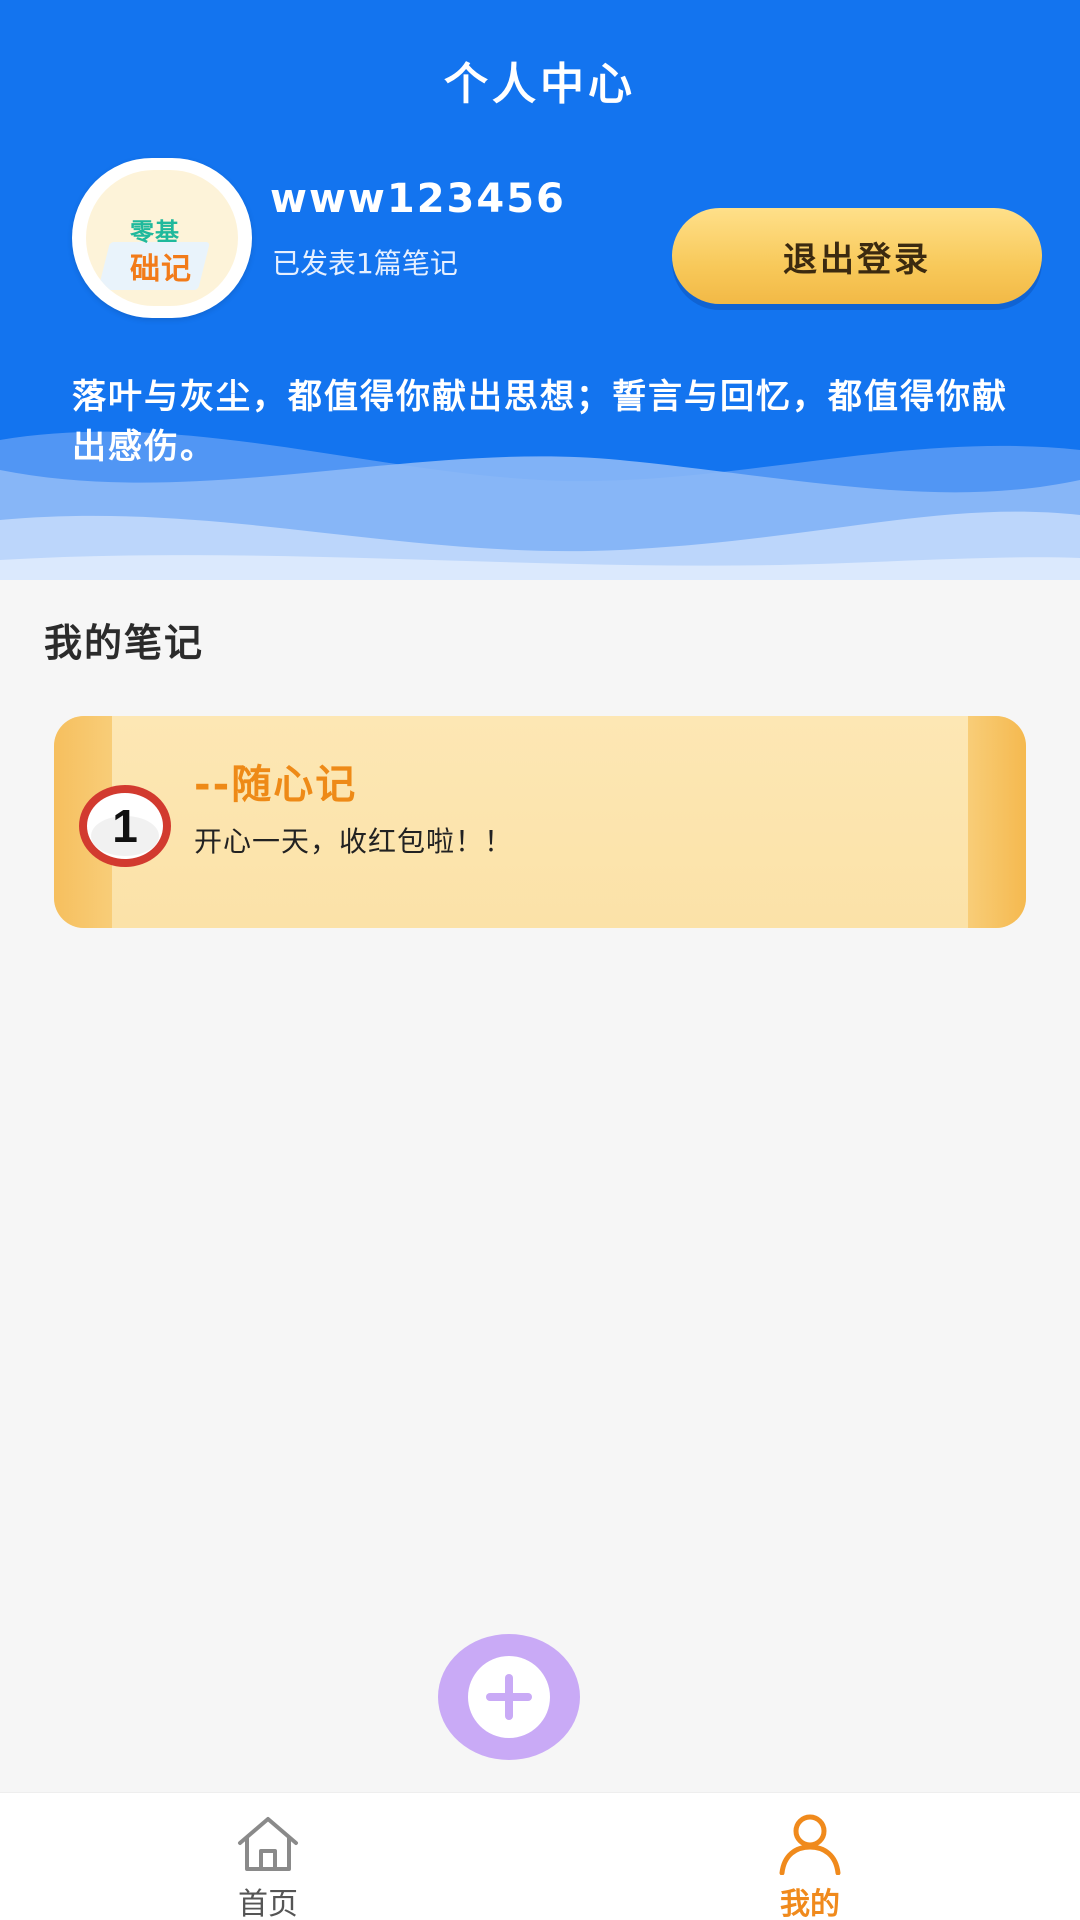 This screenshot has width=1080, height=1920. Describe the element at coordinates (810, 1903) in the screenshot. I see `nav-label-mine: 我的` at that location.